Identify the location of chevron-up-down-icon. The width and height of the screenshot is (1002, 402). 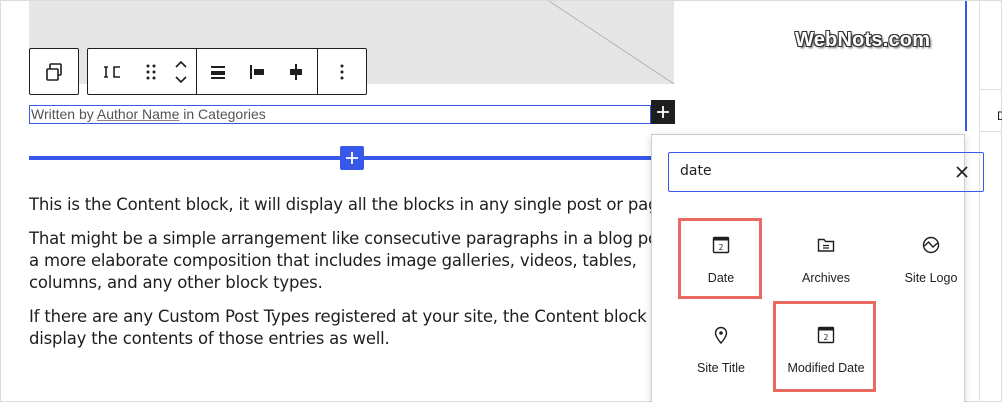
(181, 71).